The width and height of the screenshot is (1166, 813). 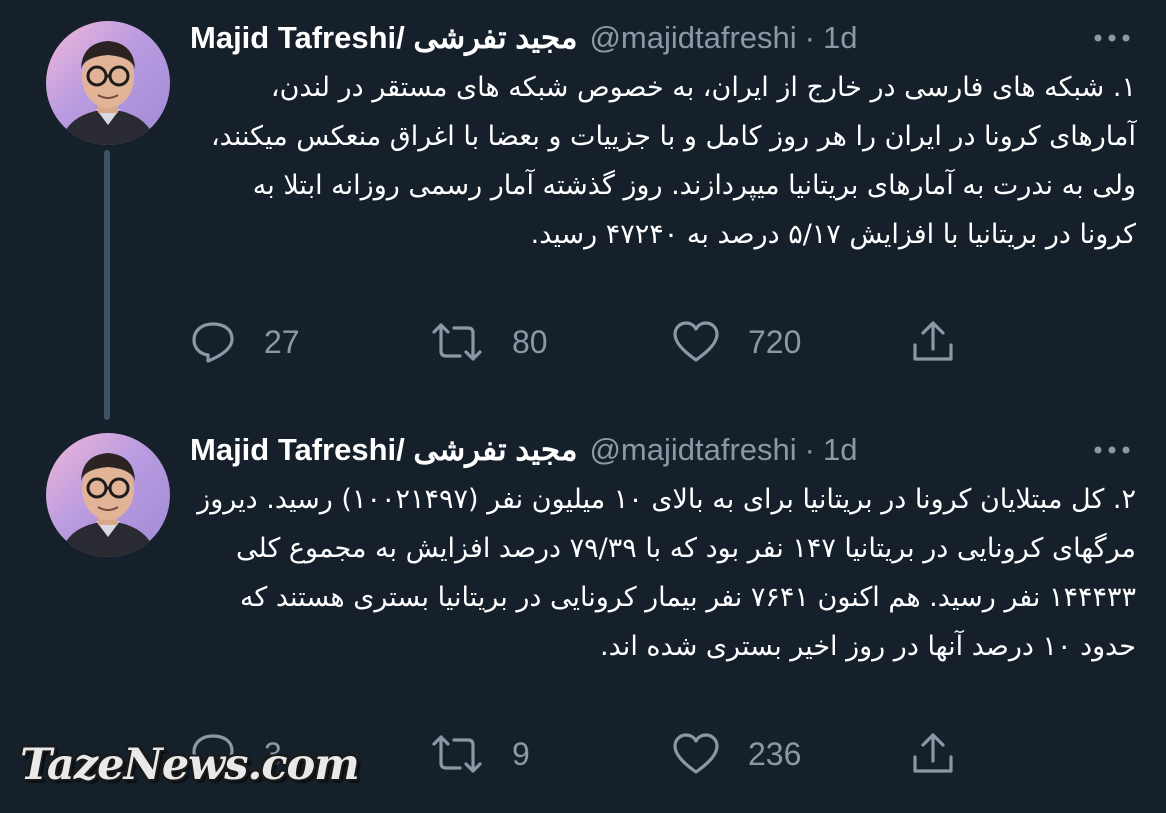 What do you see at coordinates (190, 765) in the screenshot?
I see `watermark-logo: TazeNews.com` at bounding box center [190, 765].